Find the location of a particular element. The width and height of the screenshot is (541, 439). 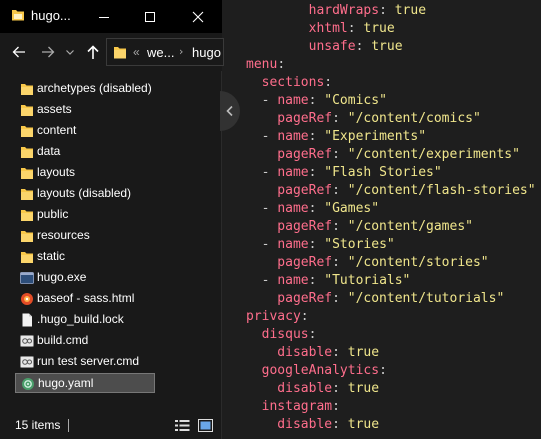

code-token: "/content/tutorials" is located at coordinates (426, 298).